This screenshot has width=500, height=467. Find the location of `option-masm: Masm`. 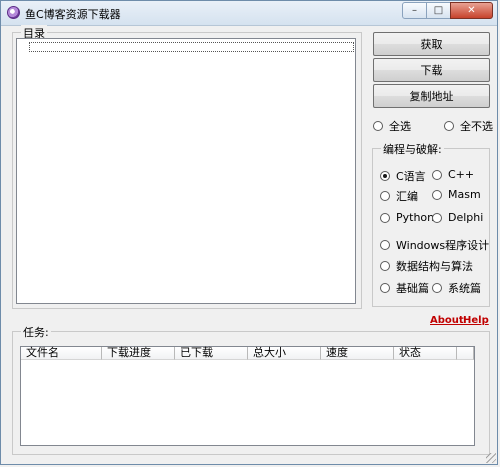

option-masm: Masm is located at coordinates (456, 194).